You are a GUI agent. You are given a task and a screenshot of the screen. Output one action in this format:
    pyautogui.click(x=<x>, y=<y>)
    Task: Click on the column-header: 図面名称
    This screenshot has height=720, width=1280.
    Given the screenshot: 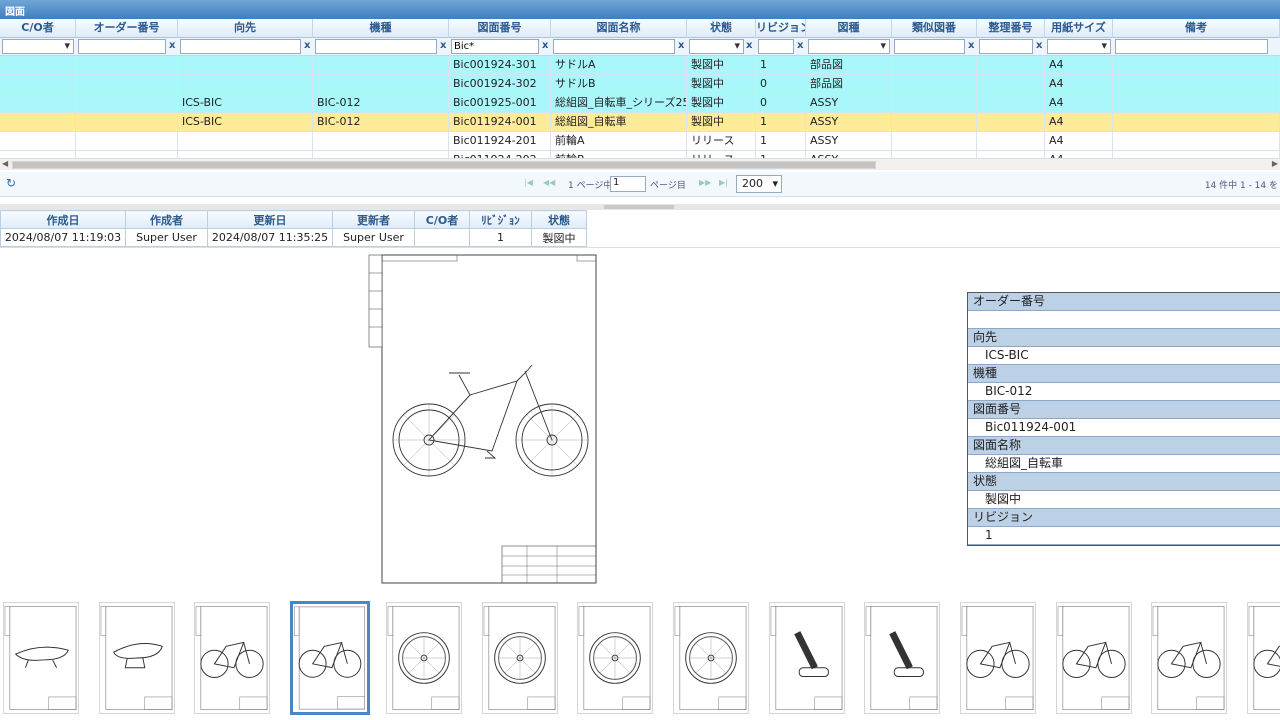 What is the action you would take?
    pyautogui.click(x=619, y=28)
    